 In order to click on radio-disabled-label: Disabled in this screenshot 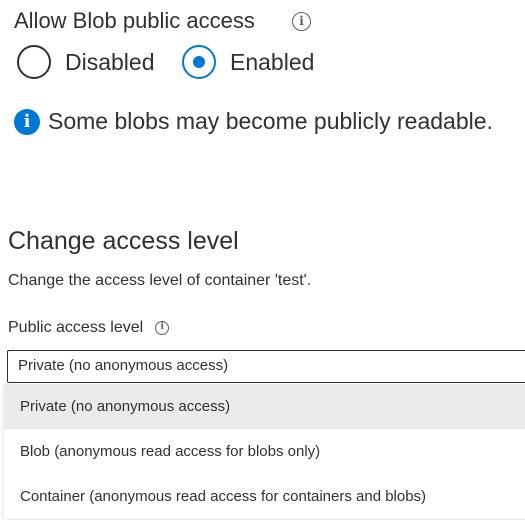, I will do `click(110, 61)`.